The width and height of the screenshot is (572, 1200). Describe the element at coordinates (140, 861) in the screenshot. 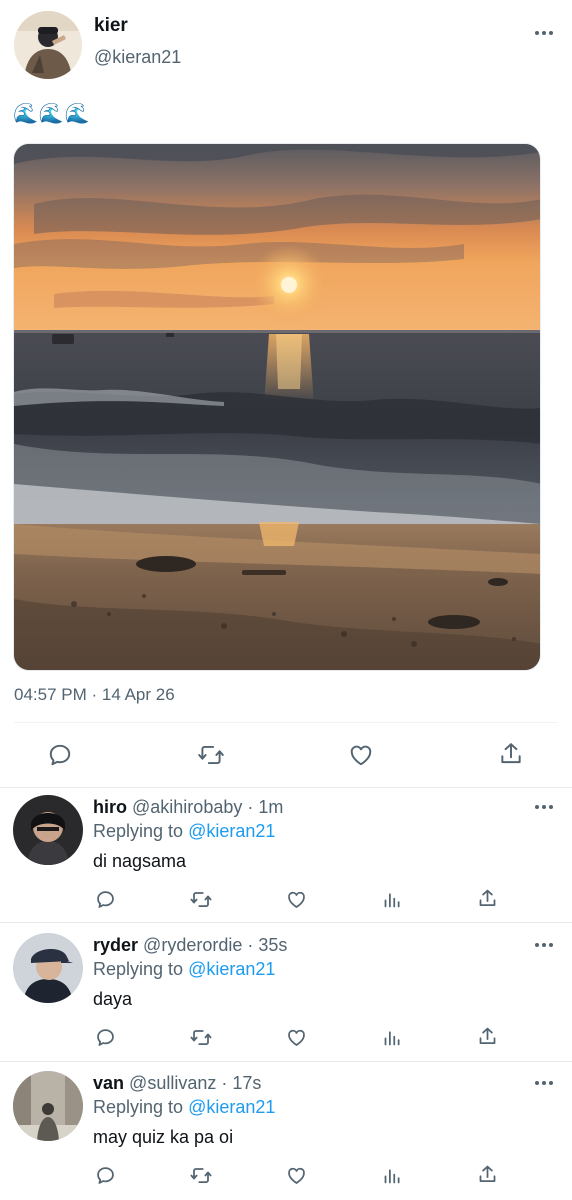

I see `reply-text: di nagsama` at that location.